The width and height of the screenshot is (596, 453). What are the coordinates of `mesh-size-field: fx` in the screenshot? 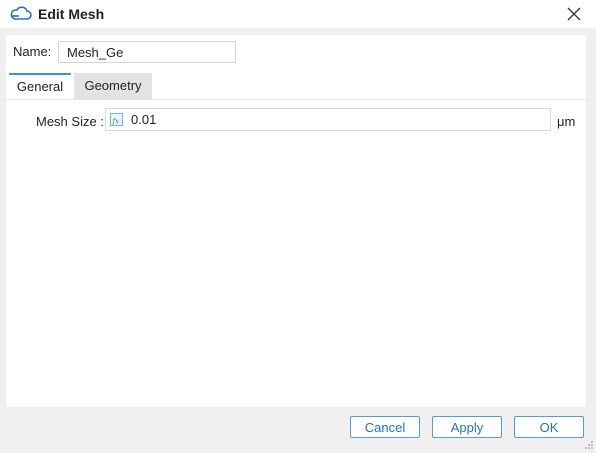 It's located at (328, 119).